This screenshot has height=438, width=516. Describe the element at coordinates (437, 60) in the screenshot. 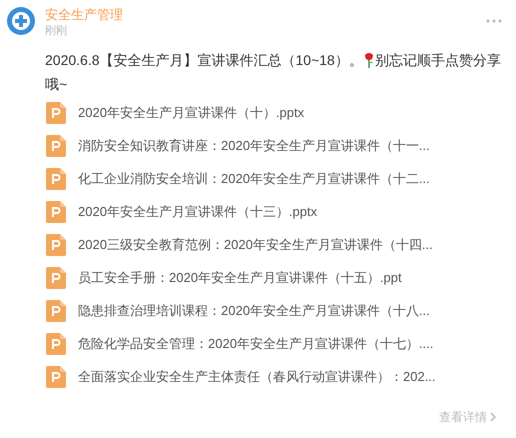

I see `post-text: 别忘记顺手点赞分享` at that location.